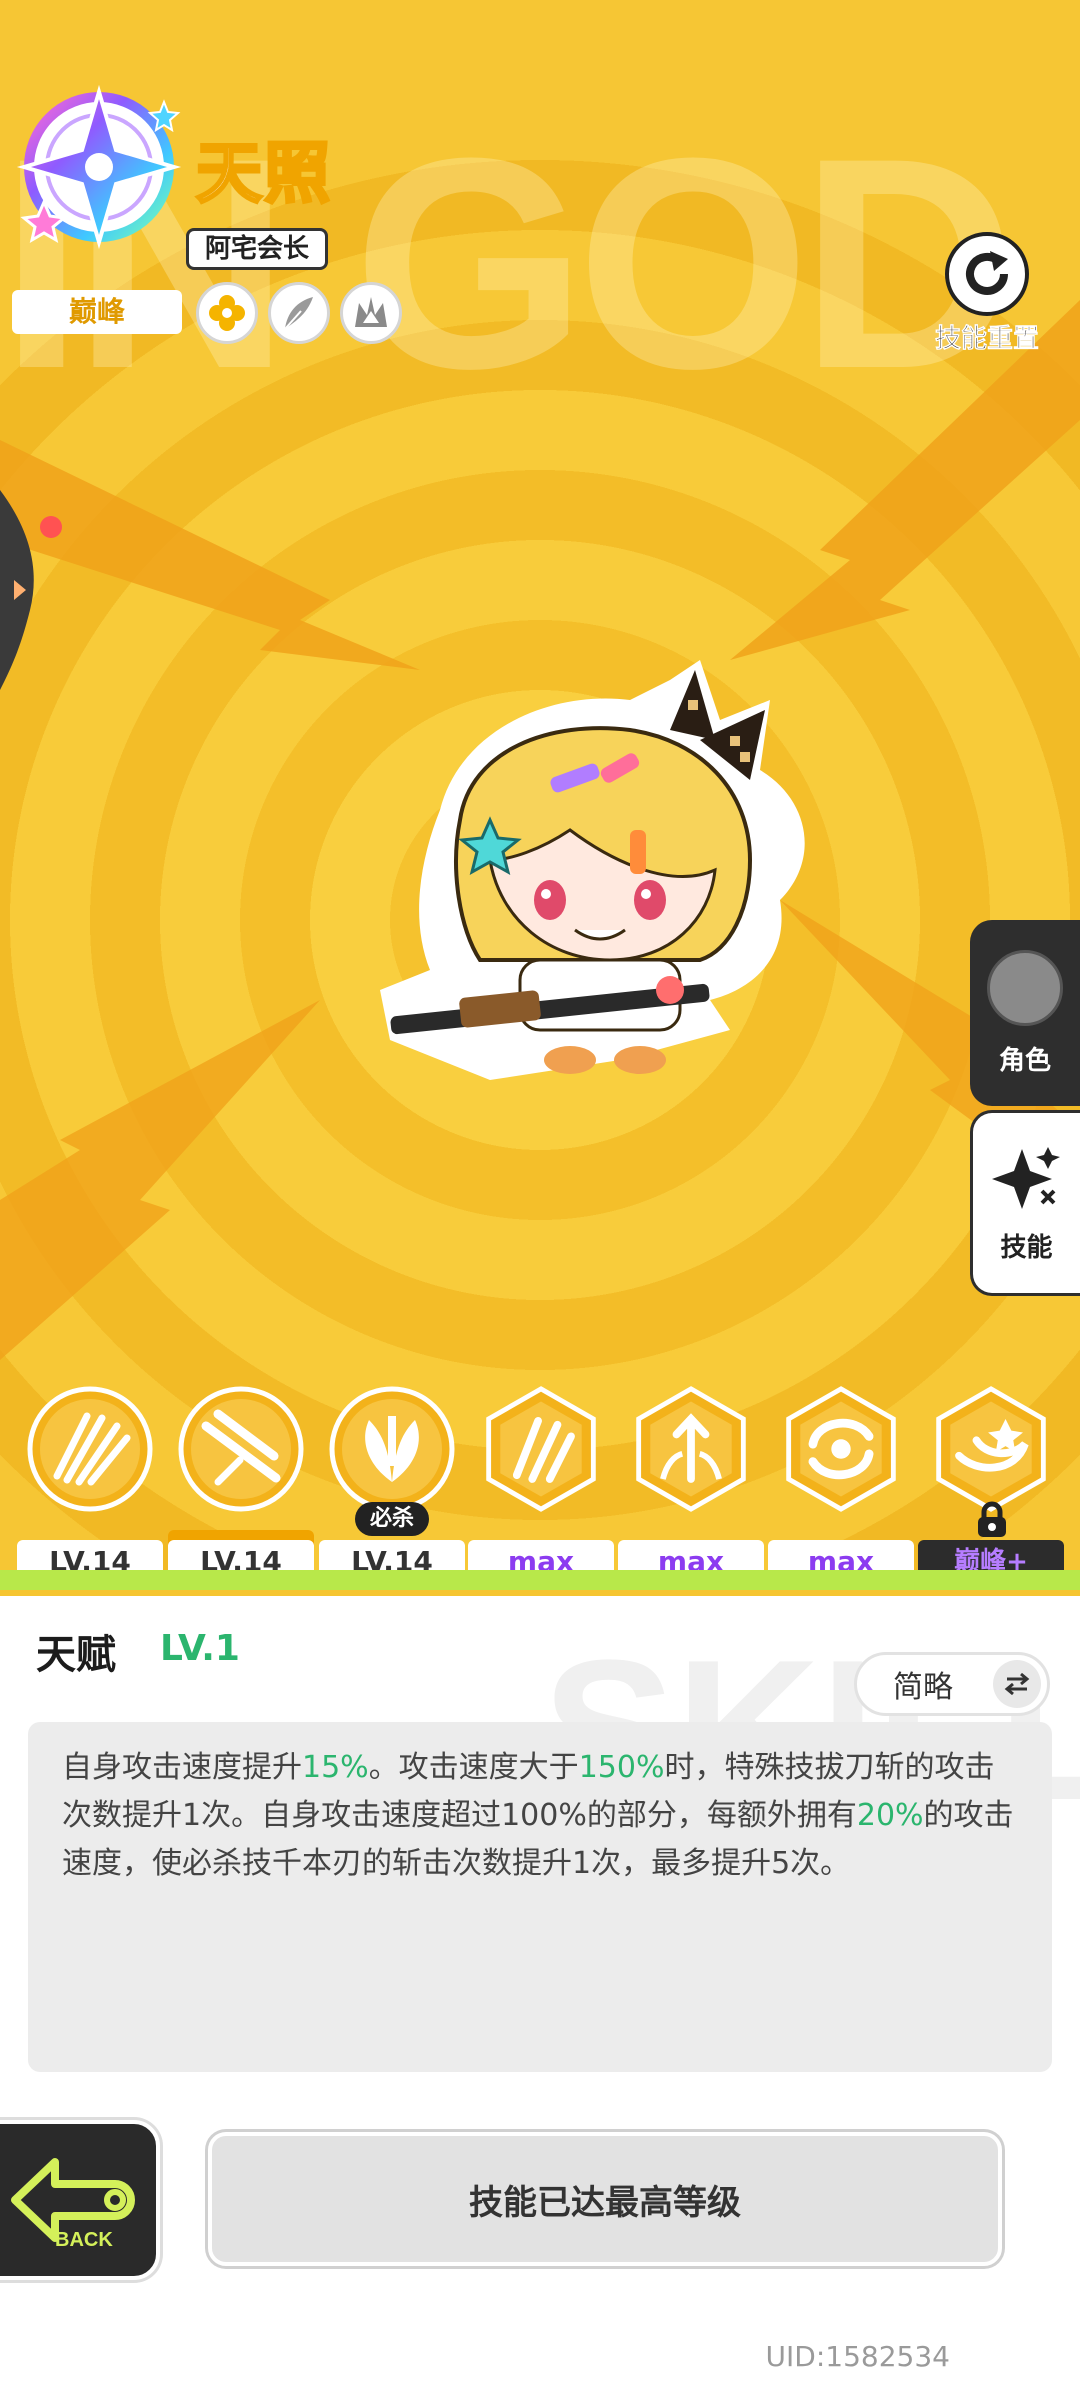  Describe the element at coordinates (335, 1767) in the screenshot. I see `desc-highlight: 15%` at that location.